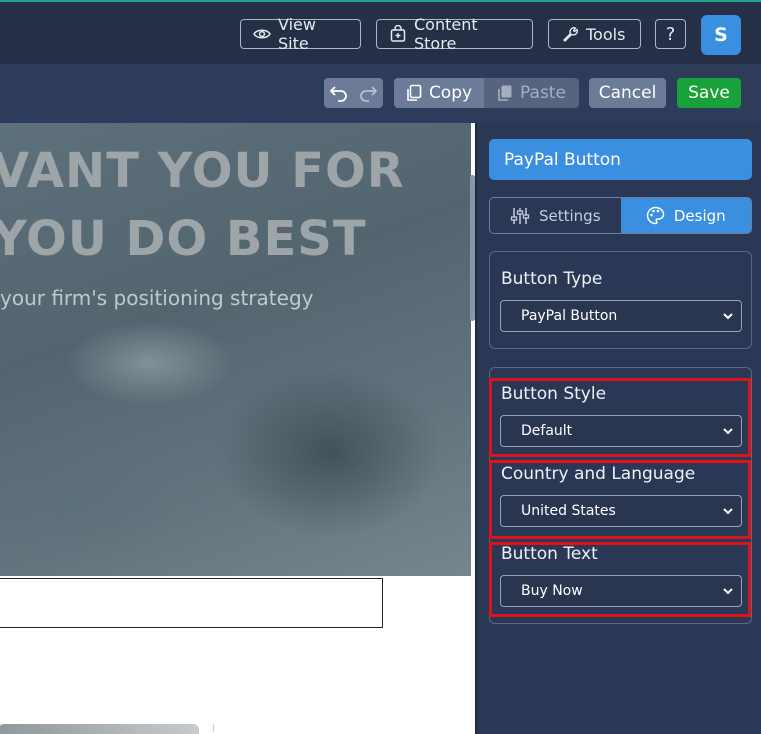  What do you see at coordinates (398, 33) in the screenshot?
I see `store-icon` at bounding box center [398, 33].